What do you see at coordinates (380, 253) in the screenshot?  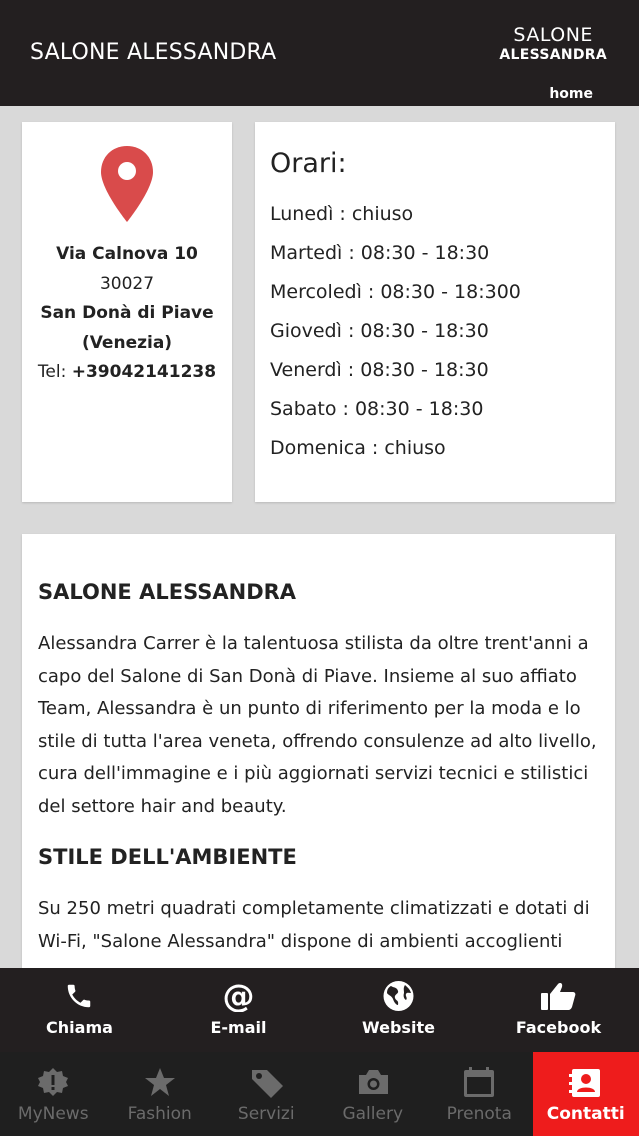 I see `hours-row-tuesday: Martedì : 08:30 - 18:30` at bounding box center [380, 253].